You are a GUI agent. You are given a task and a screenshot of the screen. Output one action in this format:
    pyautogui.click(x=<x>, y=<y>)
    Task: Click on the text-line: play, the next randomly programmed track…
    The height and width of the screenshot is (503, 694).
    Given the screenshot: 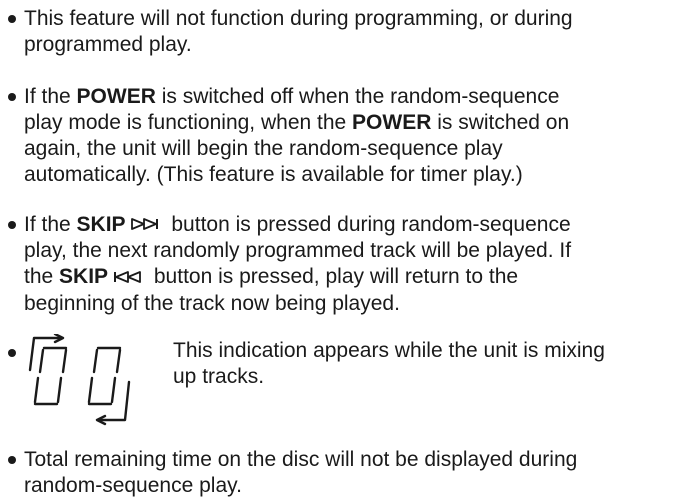 What is the action you would take?
    pyautogui.click(x=298, y=251)
    